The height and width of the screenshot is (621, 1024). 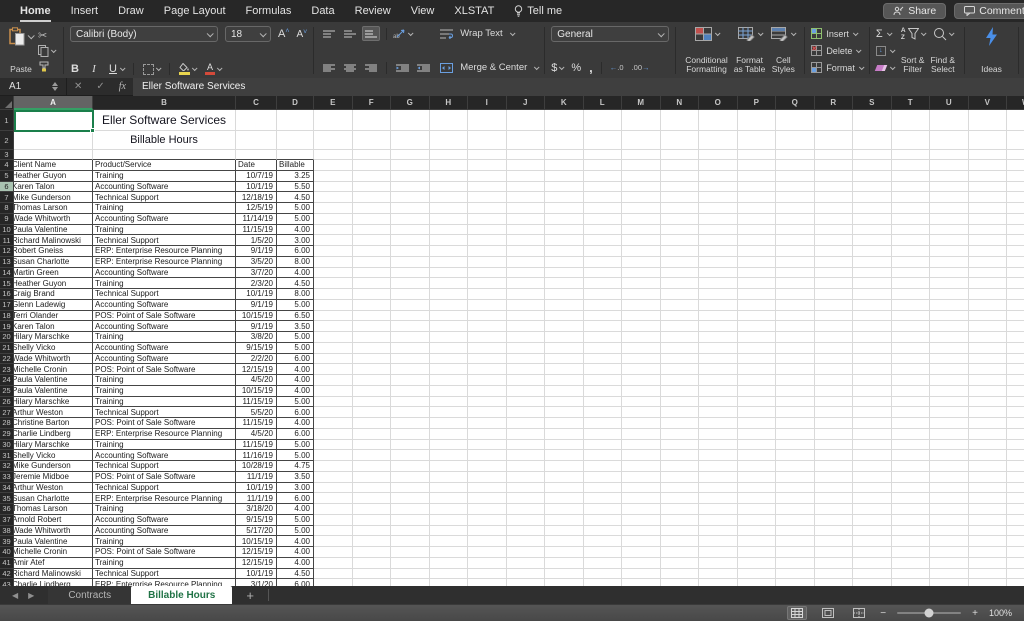 What do you see at coordinates (885, 50) in the screenshot?
I see `fill-button: ↓` at bounding box center [885, 50].